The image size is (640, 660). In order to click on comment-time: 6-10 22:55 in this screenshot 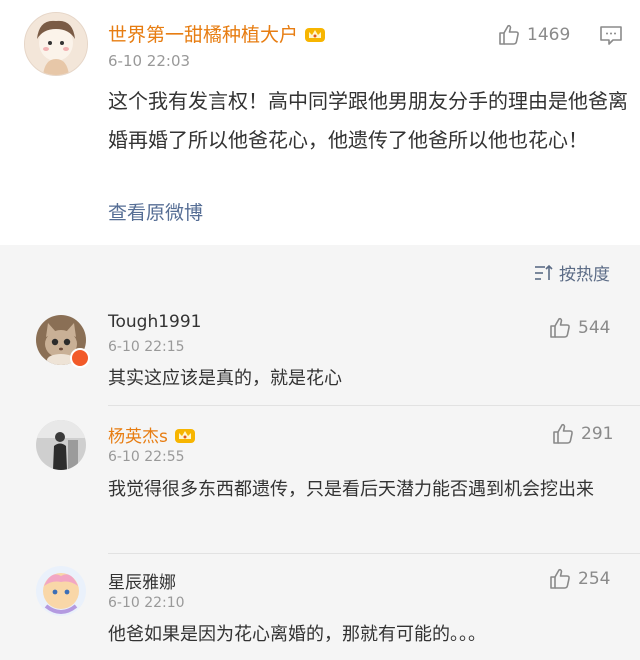, I will do `click(146, 457)`.